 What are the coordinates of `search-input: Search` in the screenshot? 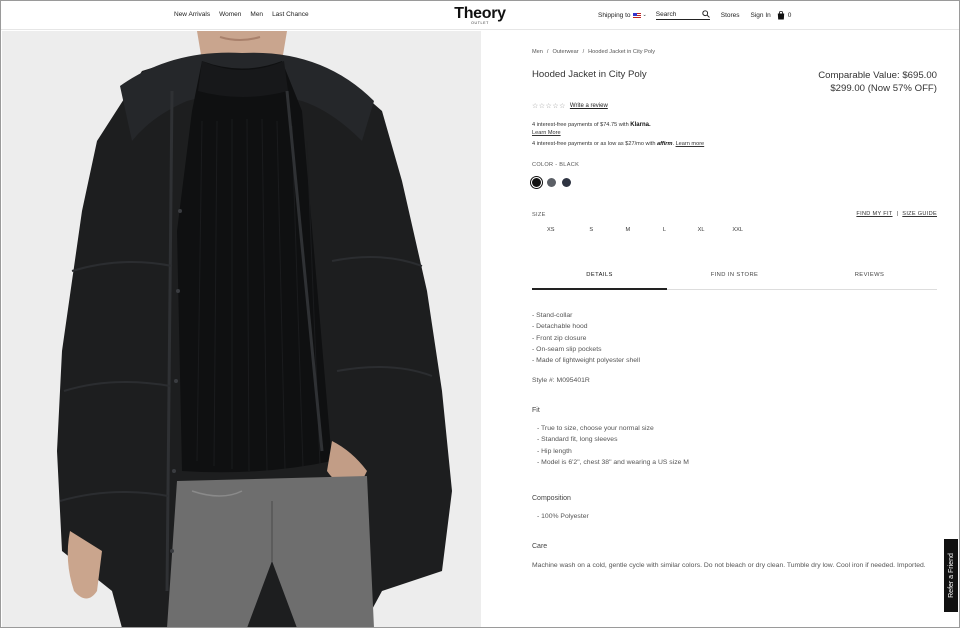 It's located at (682, 15).